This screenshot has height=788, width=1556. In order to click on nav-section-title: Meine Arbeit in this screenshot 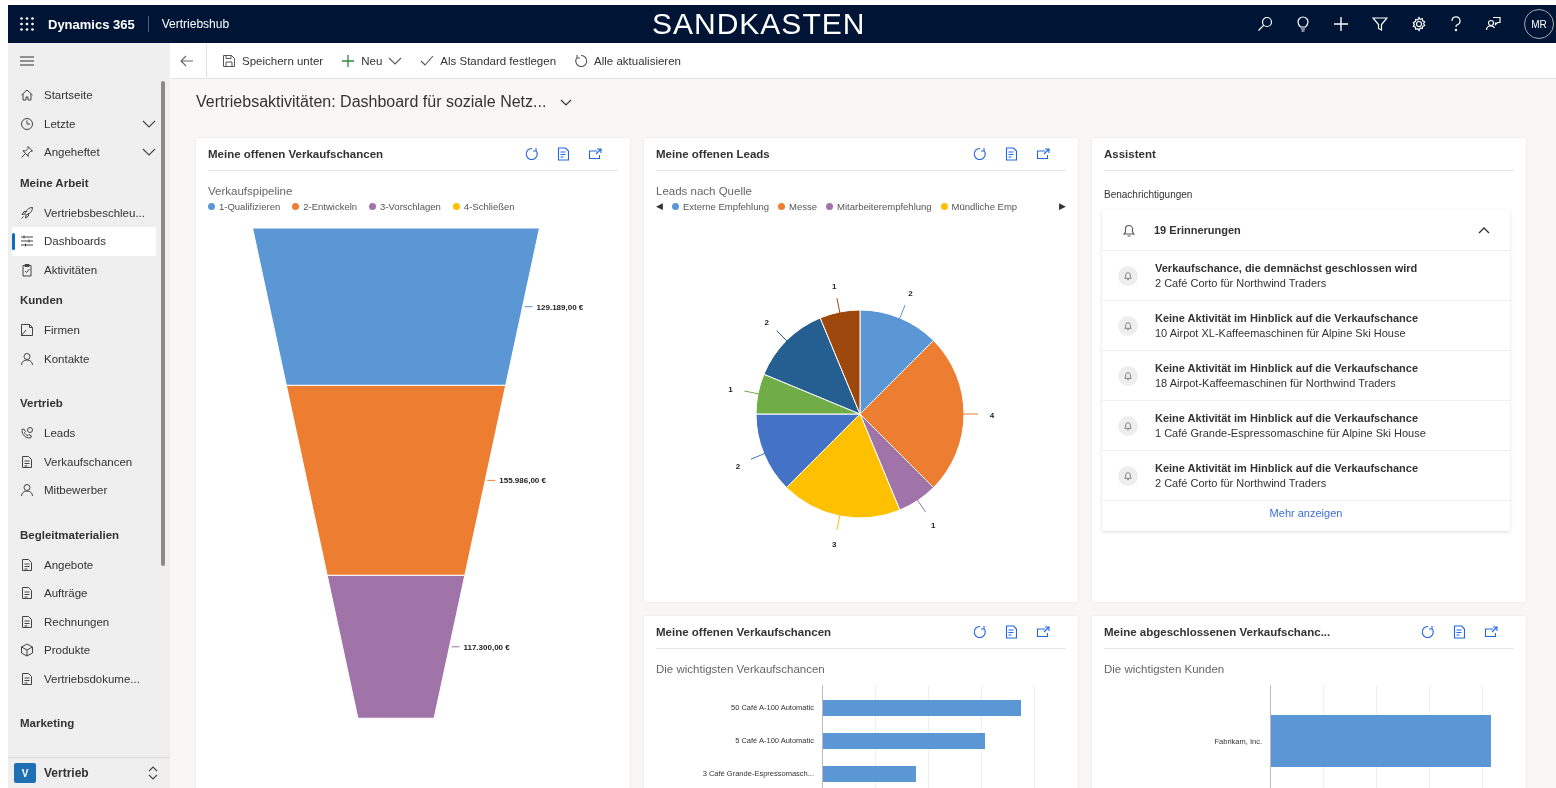, I will do `click(54, 183)`.